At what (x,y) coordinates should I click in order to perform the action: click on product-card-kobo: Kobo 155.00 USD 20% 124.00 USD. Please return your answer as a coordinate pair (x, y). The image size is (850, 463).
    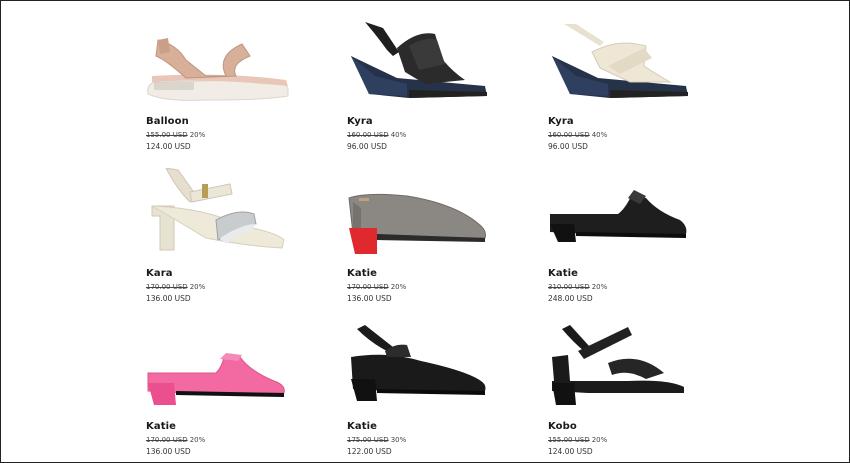
    Looking at the image, I should click on (638, 391).